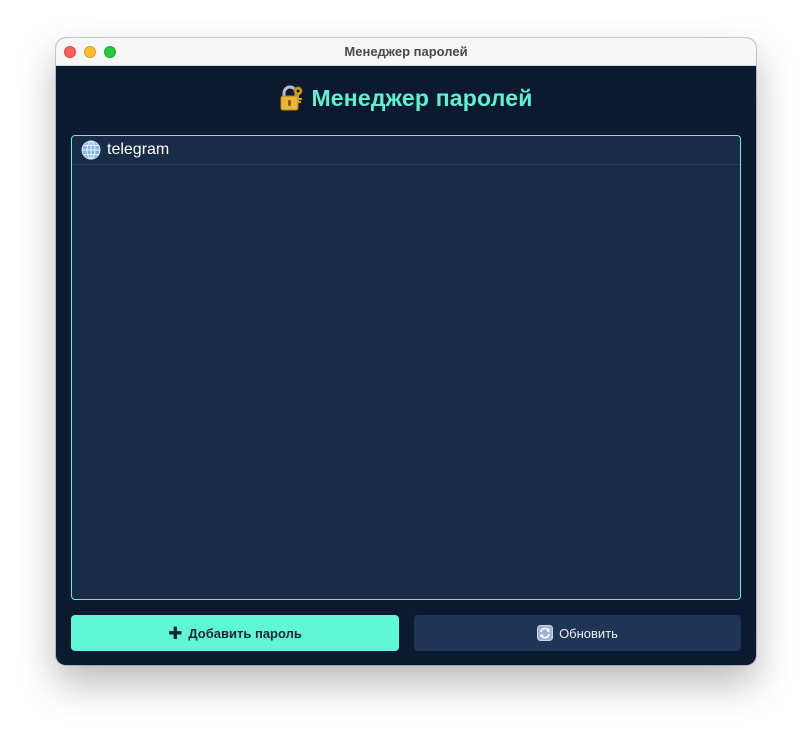 This screenshot has width=812, height=740. What do you see at coordinates (406, 150) in the screenshot?
I see `list-item: telegram` at bounding box center [406, 150].